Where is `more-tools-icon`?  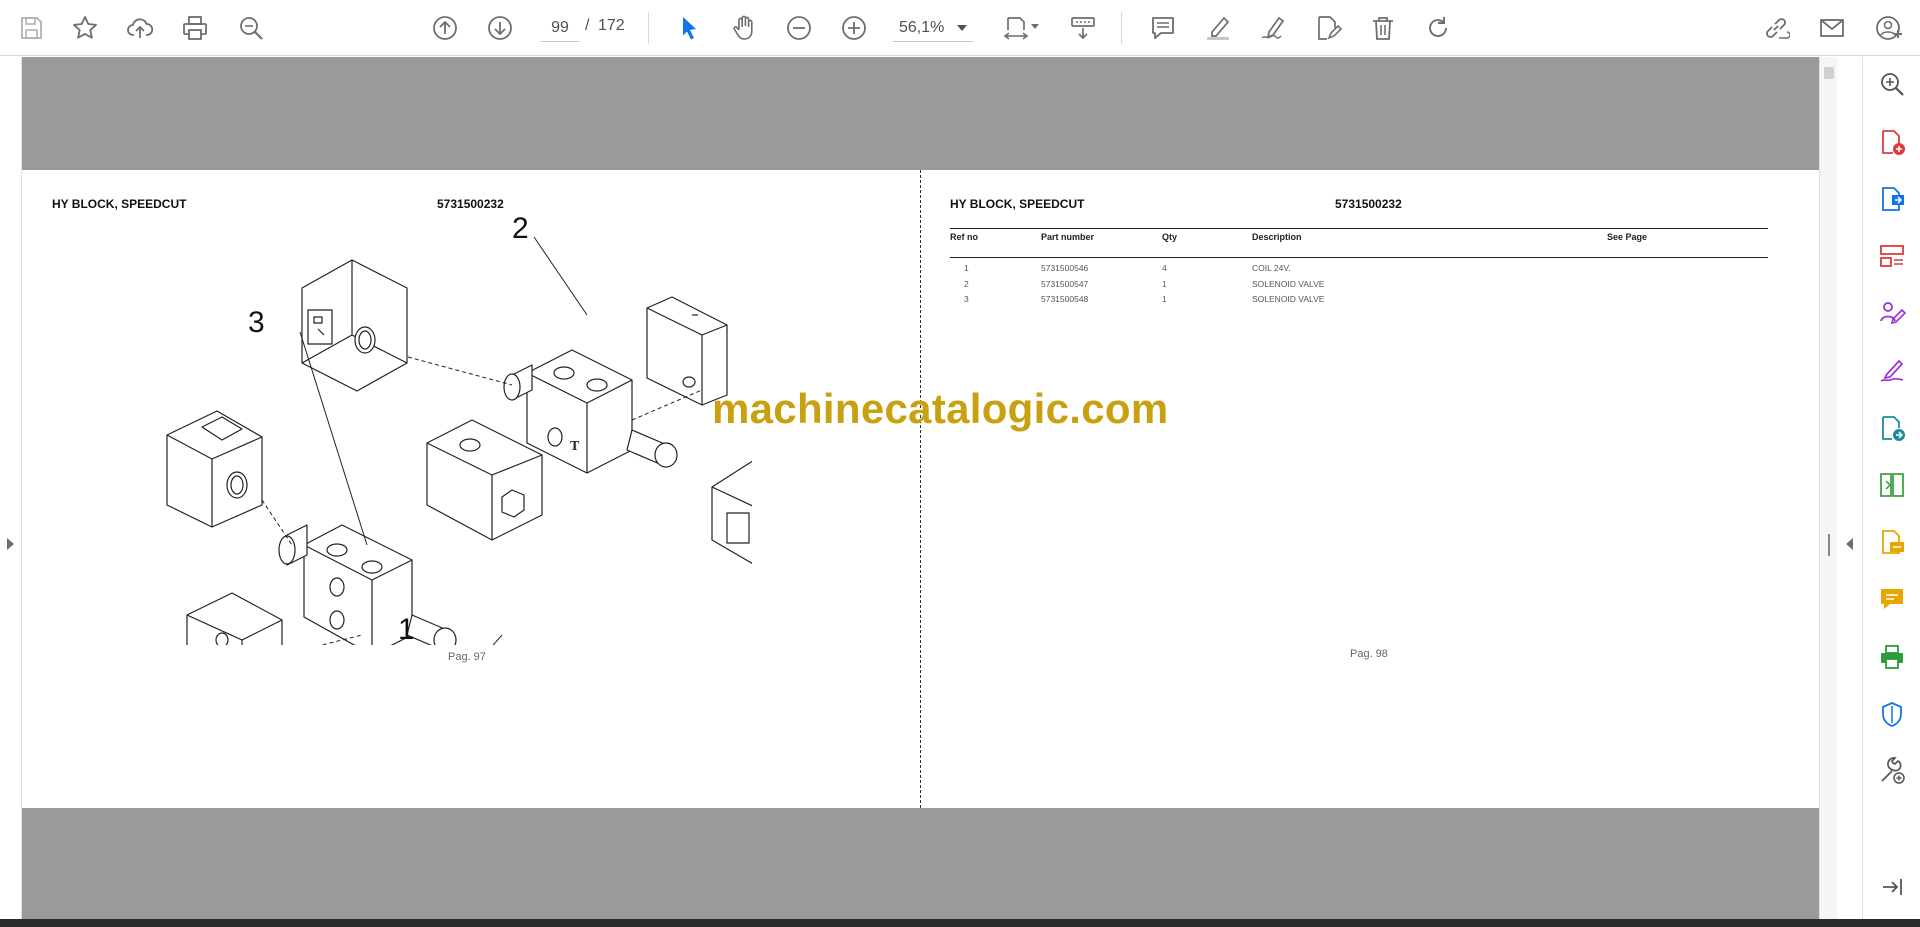
more-tools-icon is located at coordinates (1893, 770).